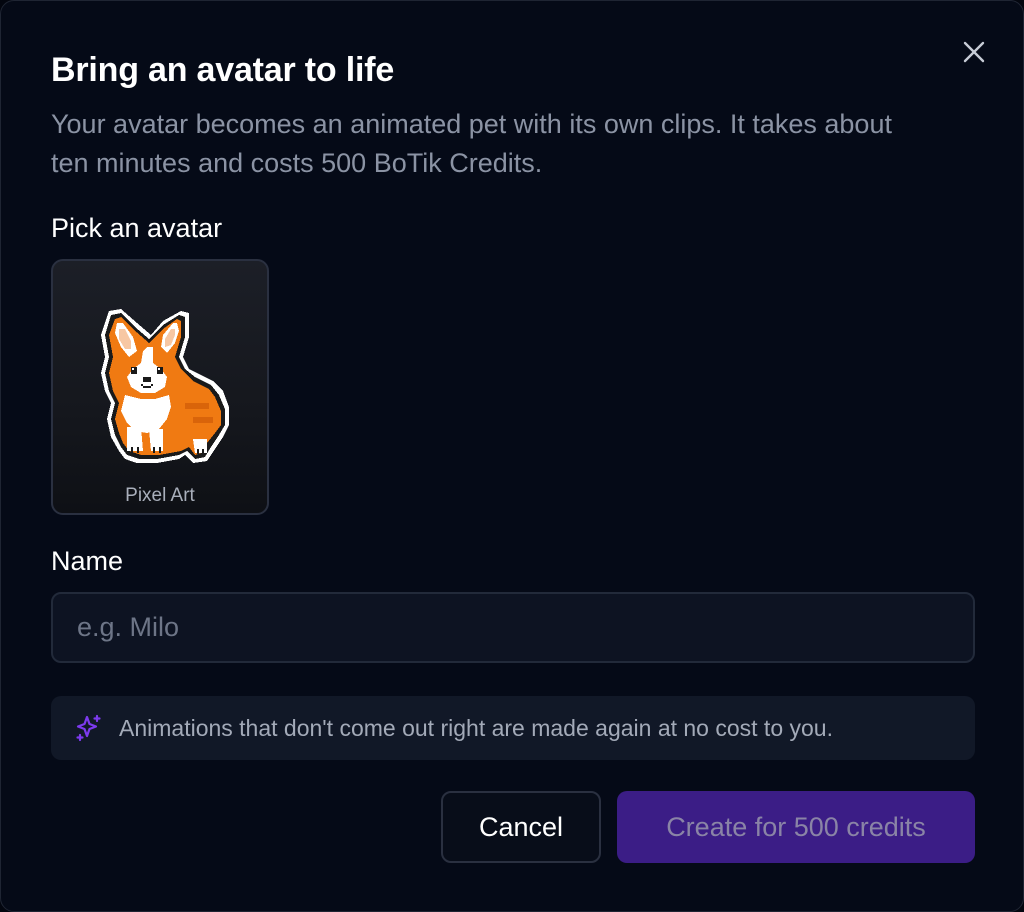  I want to click on close-button, so click(974, 52).